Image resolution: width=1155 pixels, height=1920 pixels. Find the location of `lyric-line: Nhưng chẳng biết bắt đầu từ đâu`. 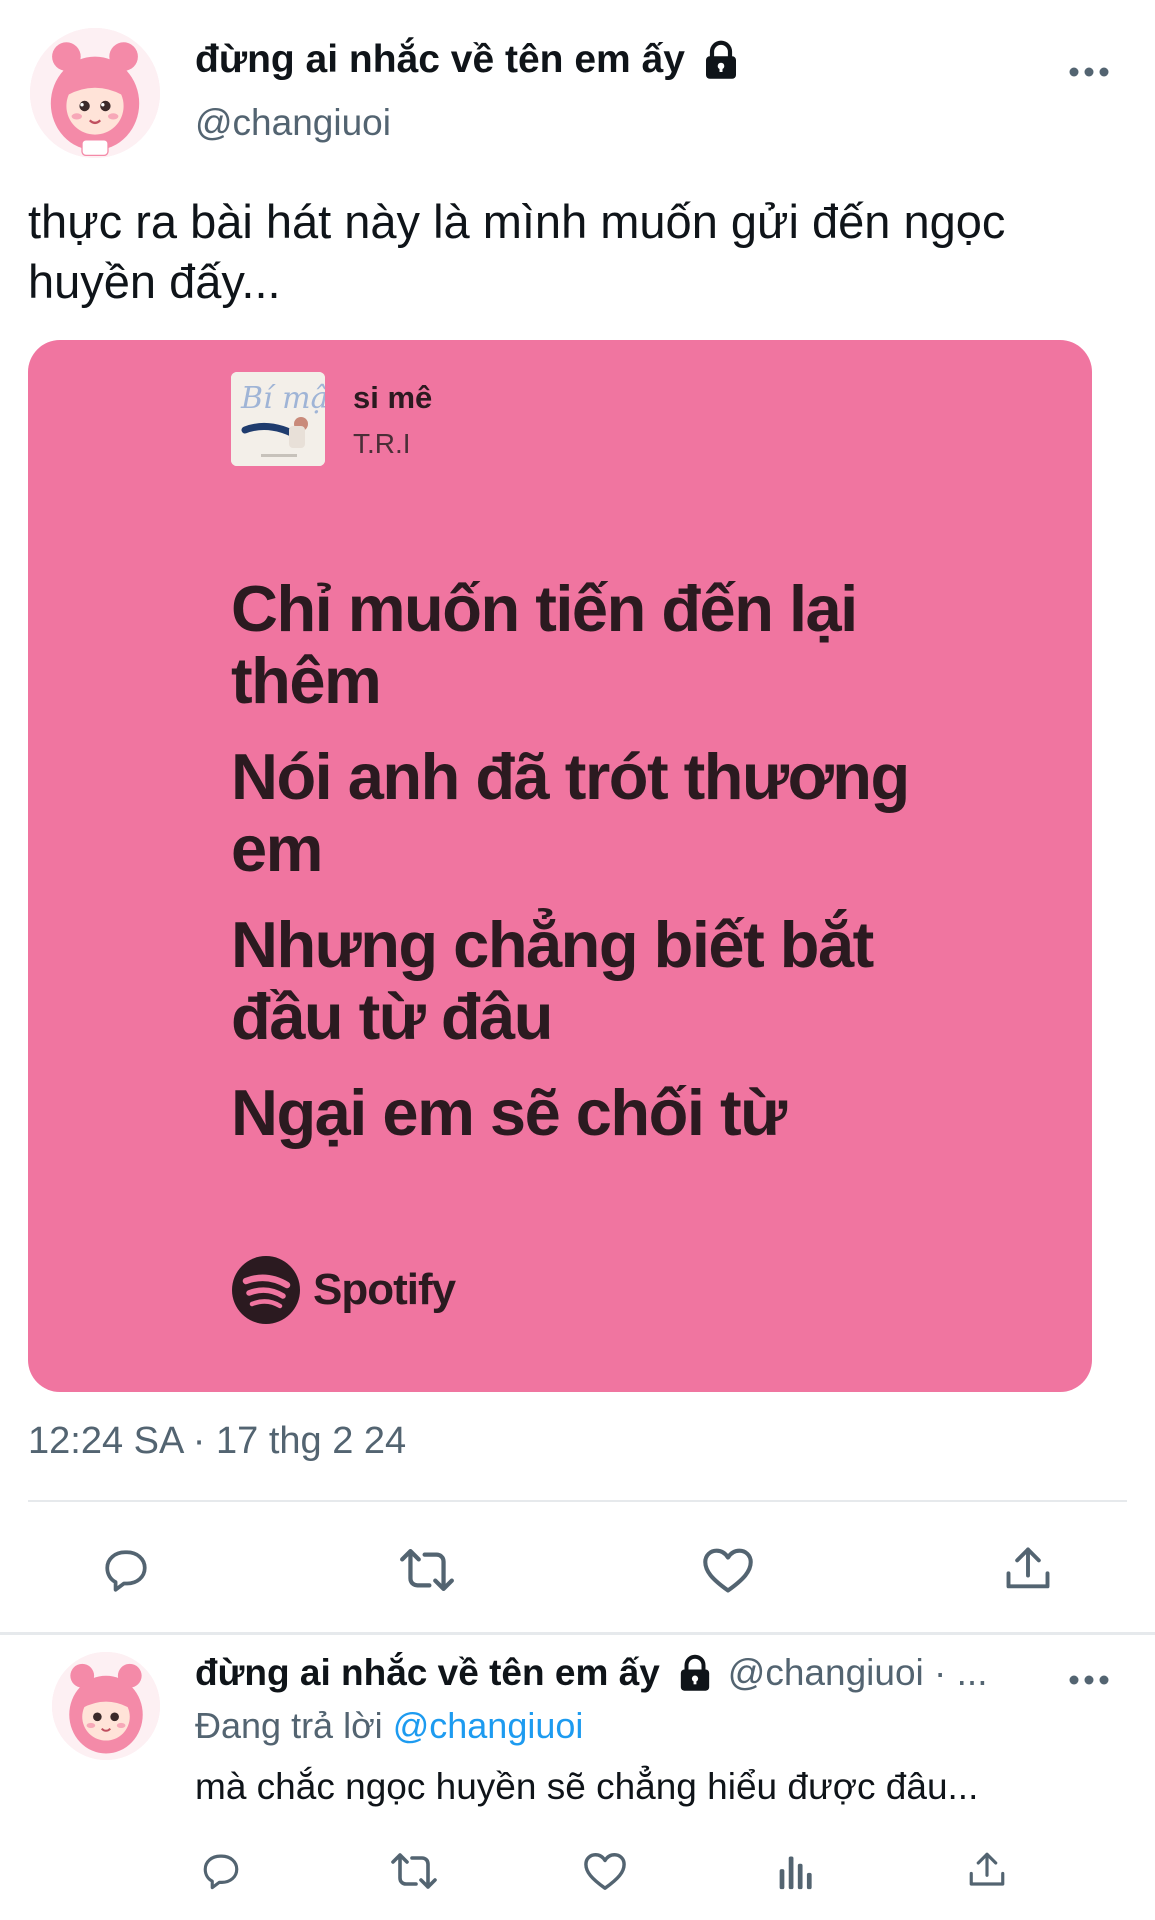

lyric-line: Nhưng chẳng biết bắt đầu từ đâu is located at coordinates (552, 980).